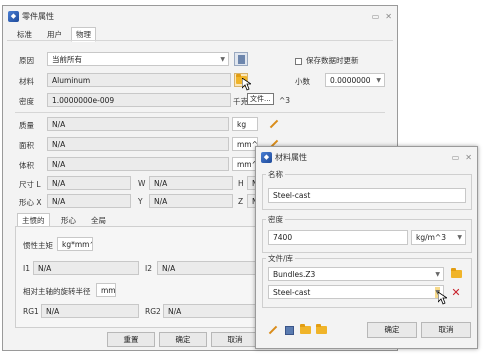 Image resolution: width=483 pixels, height=356 pixels. I want to click on decimals-select: 0.0000000 ▼, so click(355, 80).